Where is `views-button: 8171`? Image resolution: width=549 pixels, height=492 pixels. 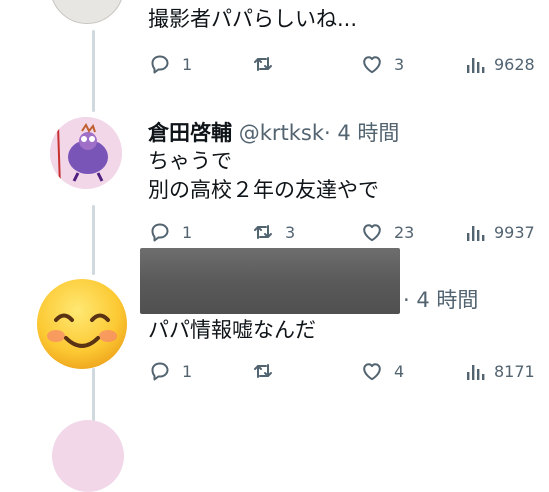 views-button: 8171 is located at coordinates (500, 371).